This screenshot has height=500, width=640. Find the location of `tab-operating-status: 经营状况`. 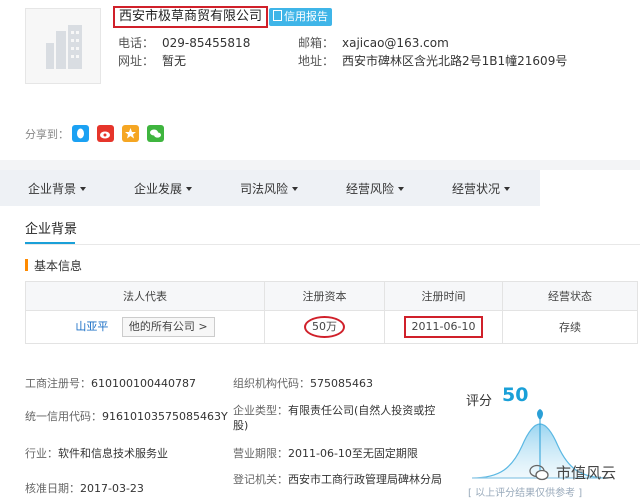

tab-operating-status: 经营状况 is located at coordinates (481, 188).